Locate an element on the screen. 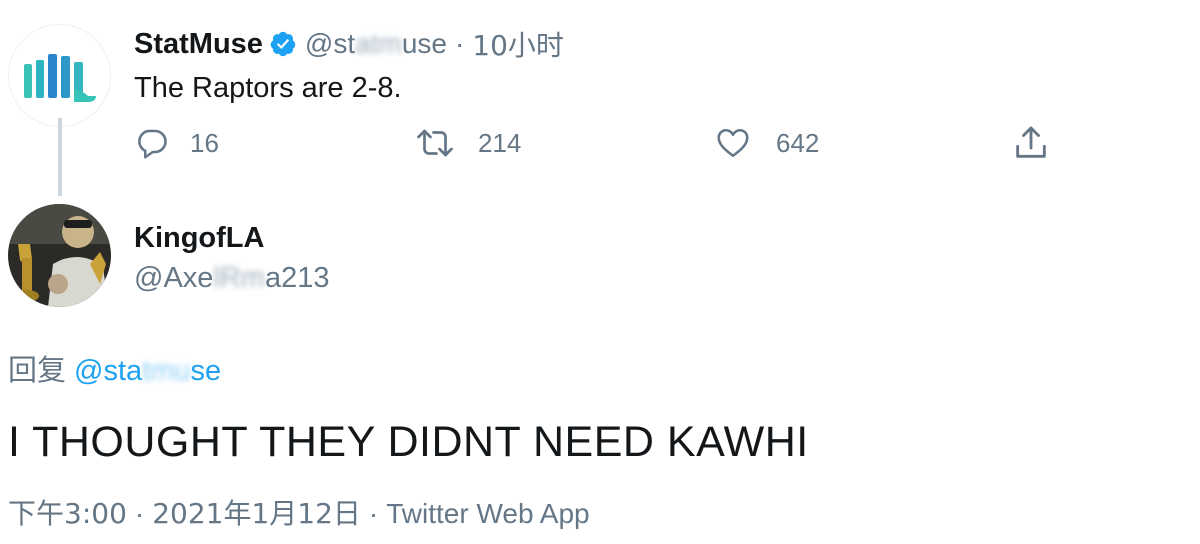 Image resolution: width=1200 pixels, height=544 pixels. parent-tweet-text: The Raptors are 2-8. is located at coordinates (268, 88).